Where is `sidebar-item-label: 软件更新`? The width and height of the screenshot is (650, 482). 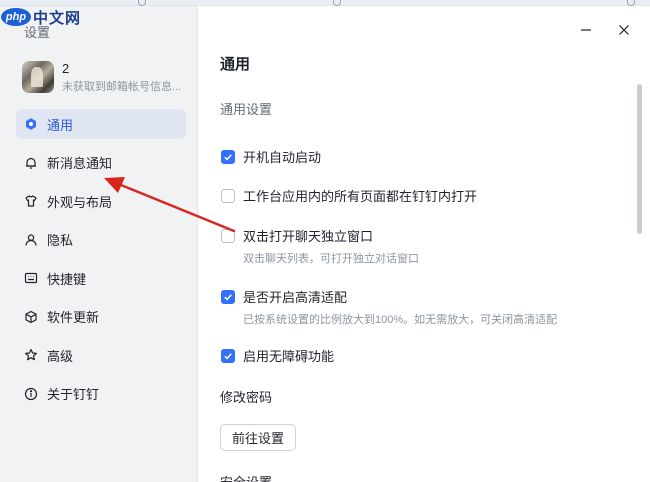
sidebar-item-label: 软件更新 is located at coordinates (73, 317).